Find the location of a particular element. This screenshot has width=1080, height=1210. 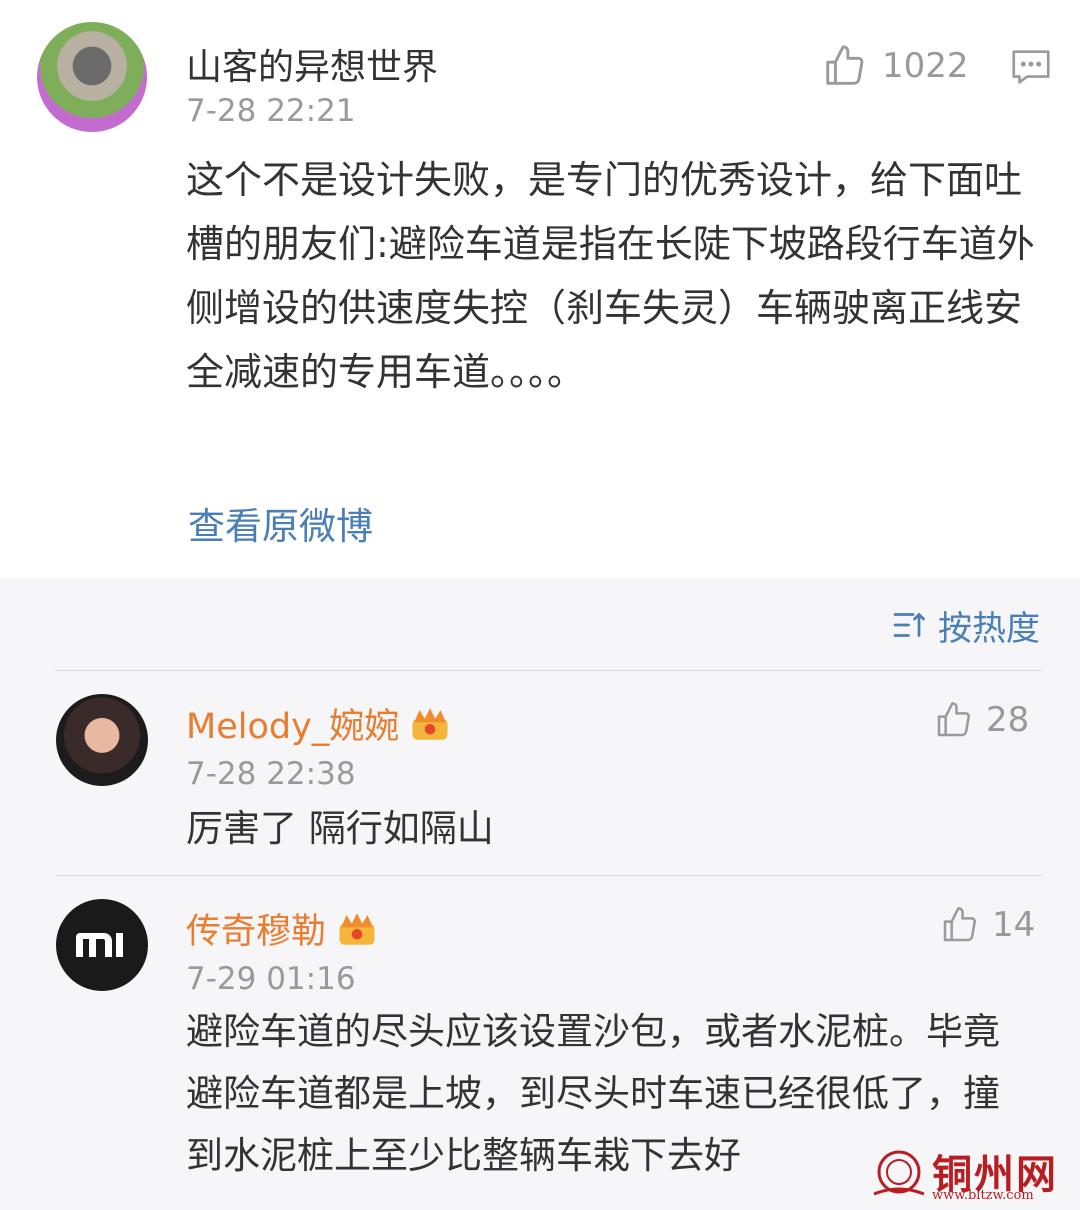

comment-icon is located at coordinates (1031, 67).